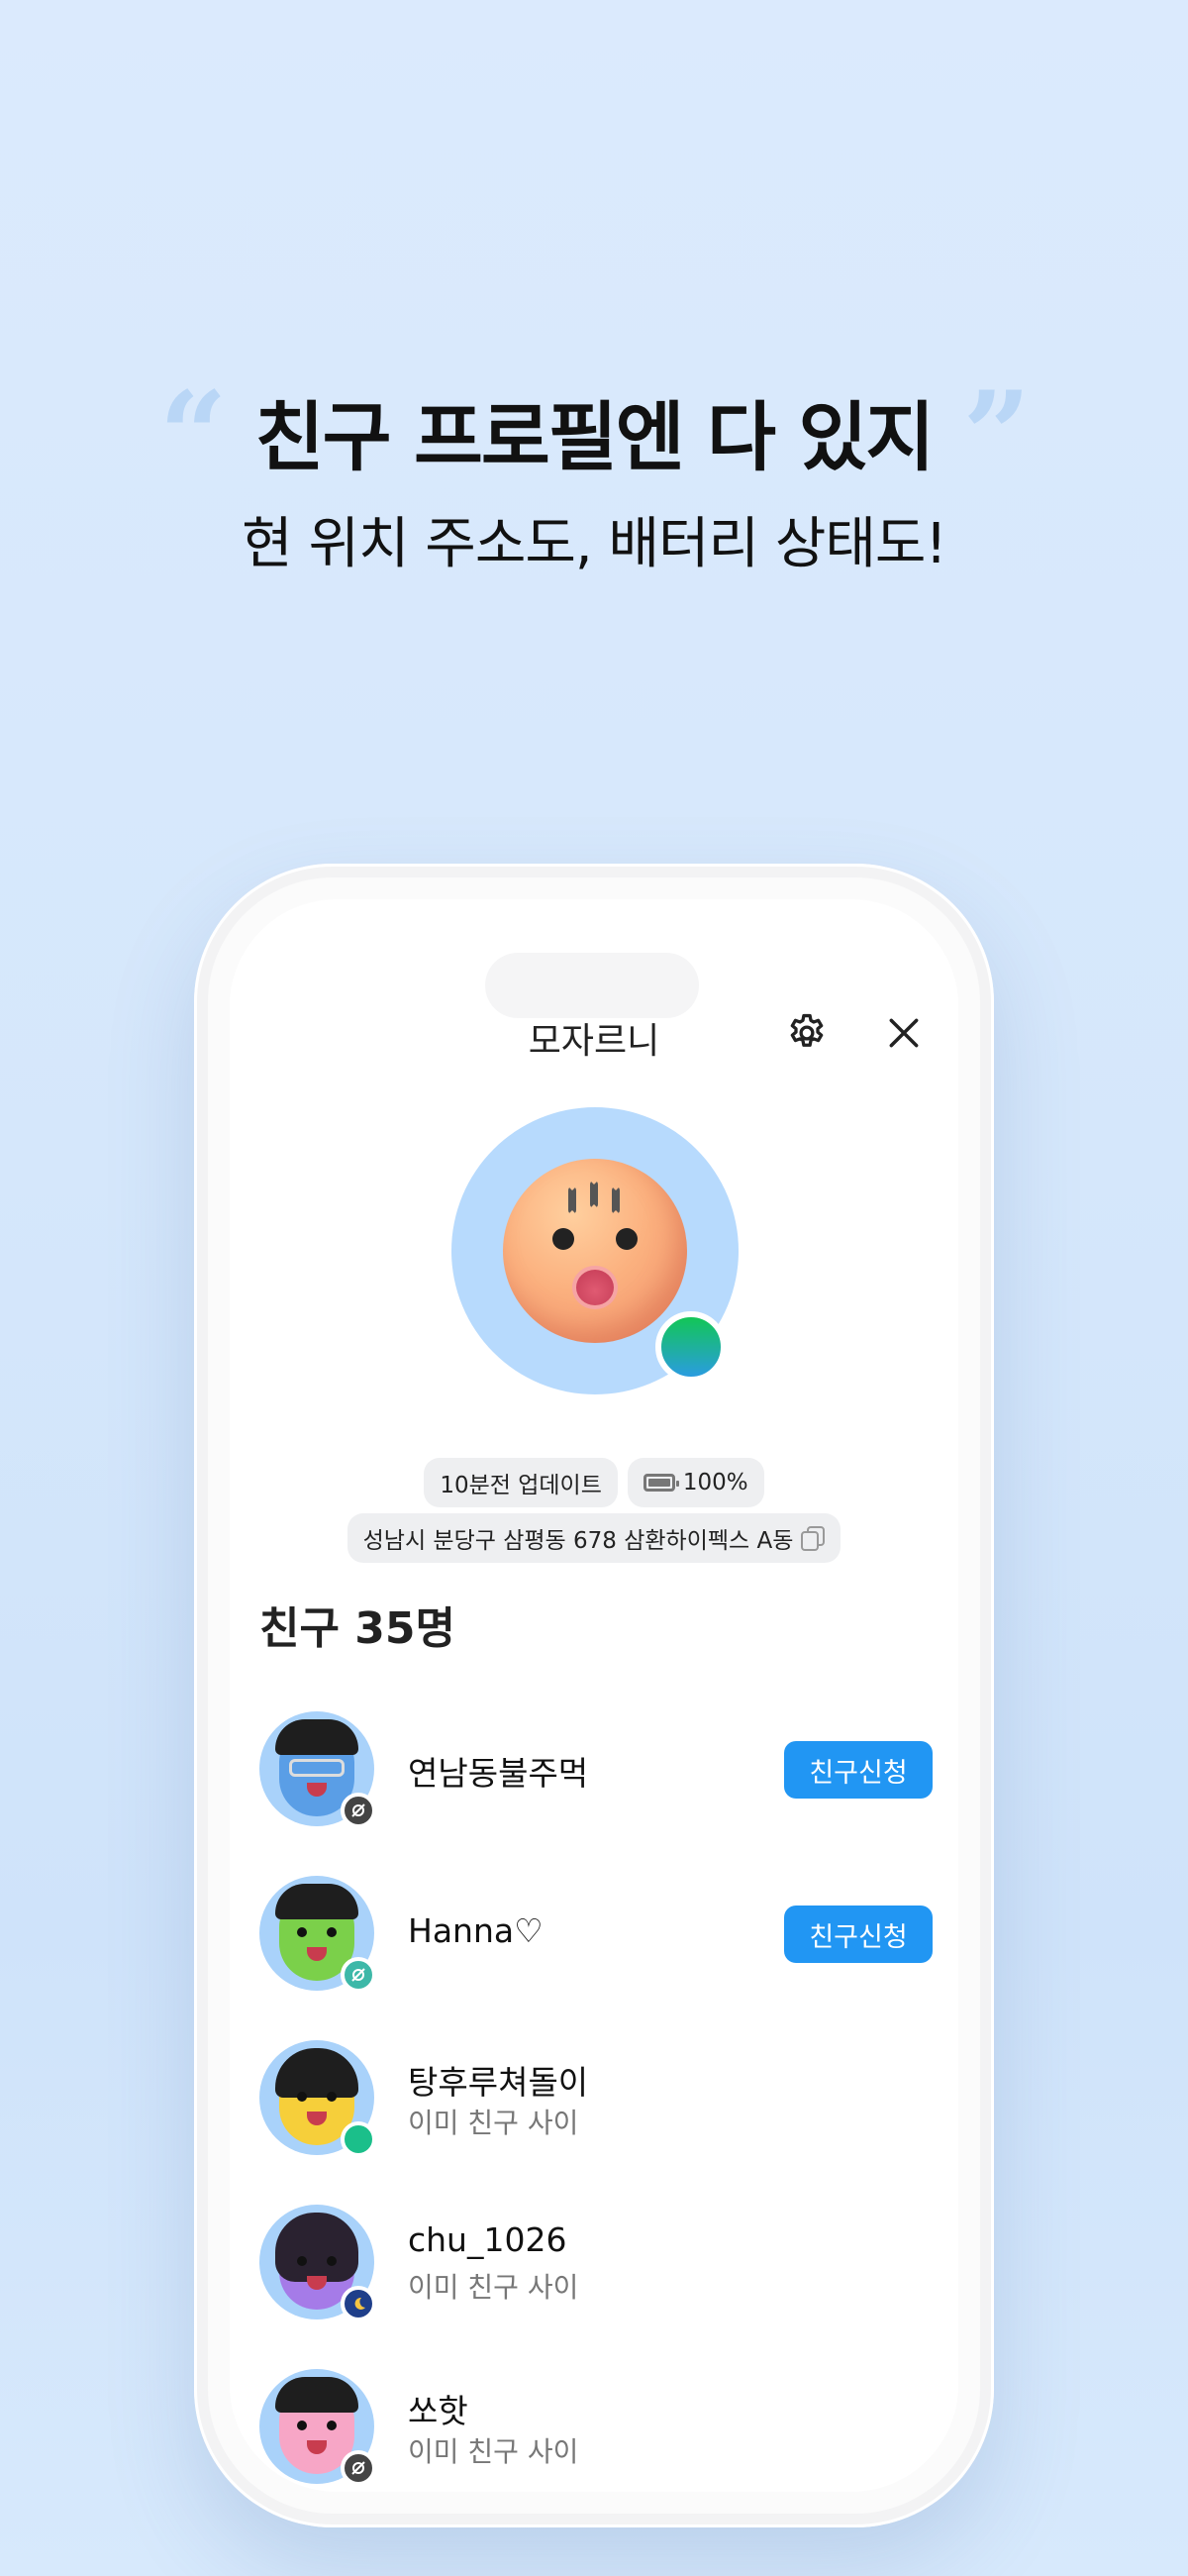  What do you see at coordinates (358, 2139) in the screenshot?
I see `online-badge-icon` at bounding box center [358, 2139].